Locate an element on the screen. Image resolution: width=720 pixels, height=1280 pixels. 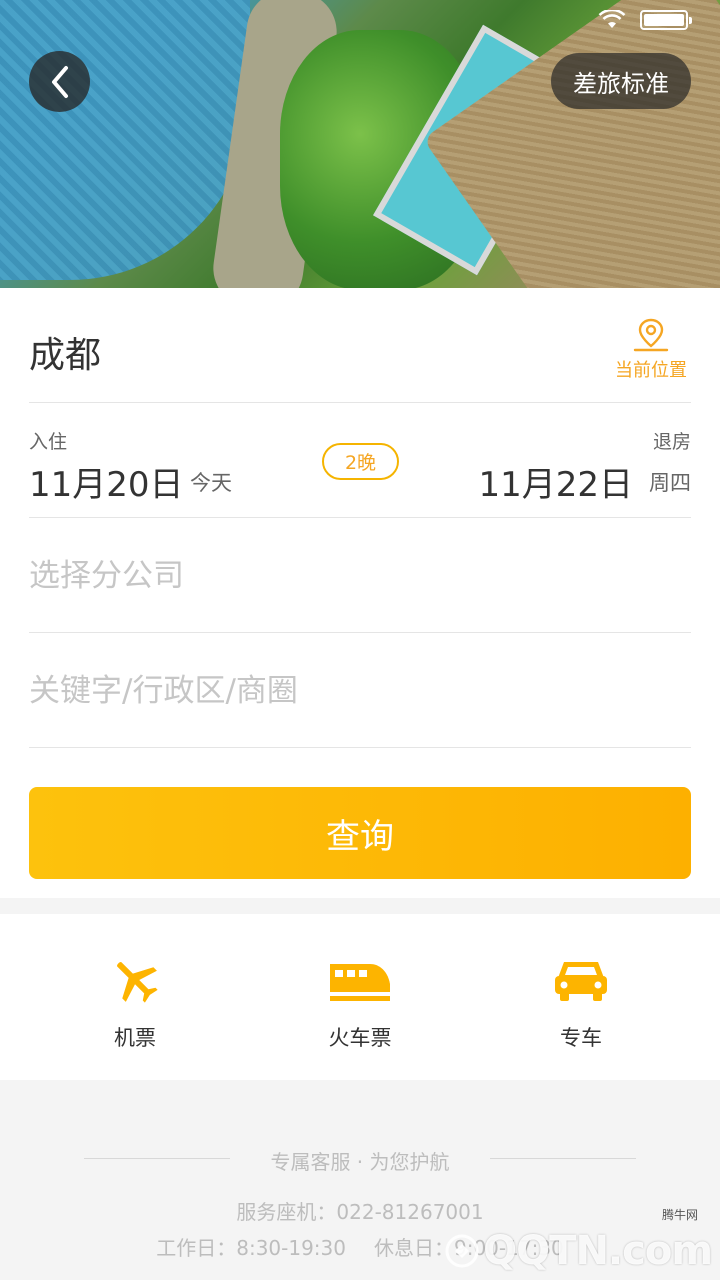
watermark-brand: QQTN.com is located at coordinates (598, 1251).